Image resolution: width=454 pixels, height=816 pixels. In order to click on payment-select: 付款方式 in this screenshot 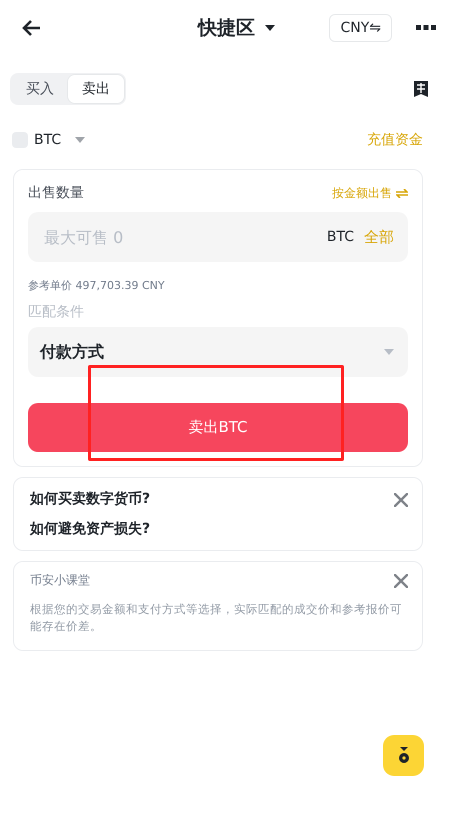, I will do `click(218, 352)`.